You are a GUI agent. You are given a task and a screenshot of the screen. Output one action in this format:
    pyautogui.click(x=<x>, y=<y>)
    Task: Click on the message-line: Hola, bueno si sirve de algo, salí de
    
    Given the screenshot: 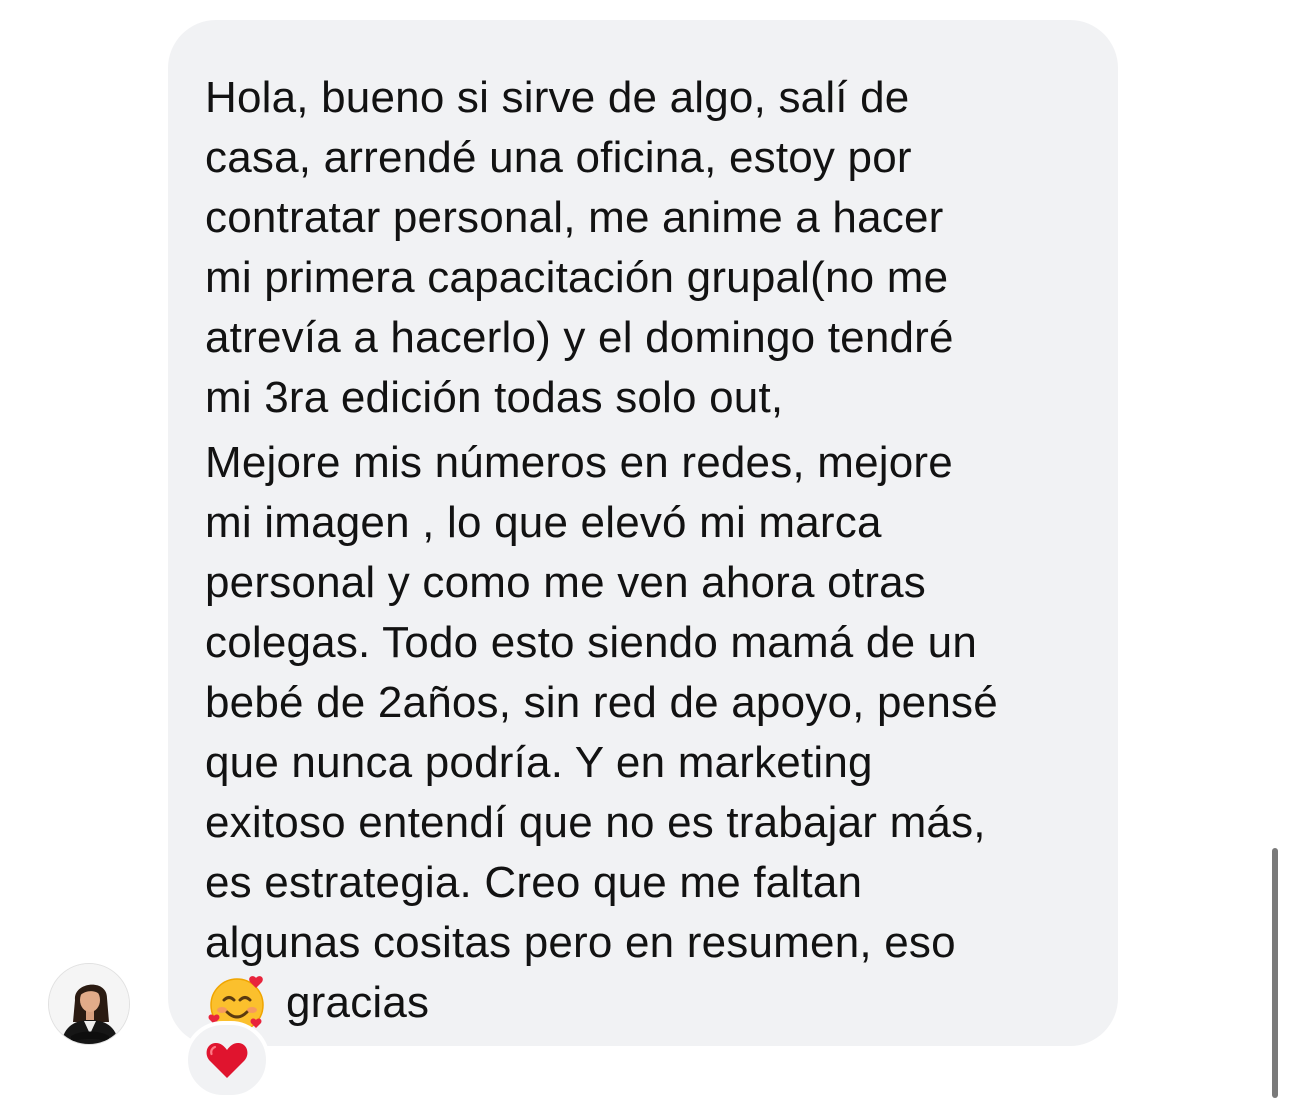 What is the action you would take?
    pyautogui.click(x=557, y=97)
    